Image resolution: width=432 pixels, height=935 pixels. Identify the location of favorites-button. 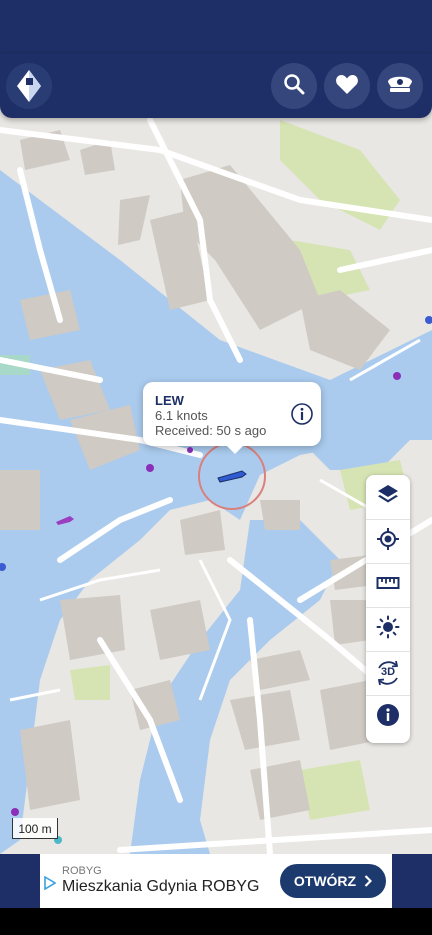
(347, 86).